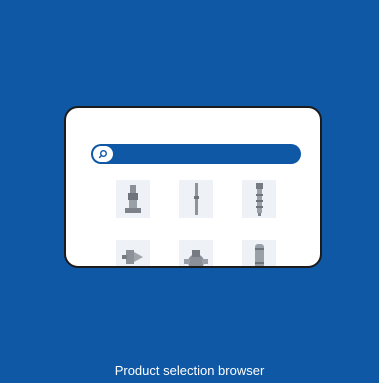  I want to click on vertical-inline-pump-icon, so click(133, 199).